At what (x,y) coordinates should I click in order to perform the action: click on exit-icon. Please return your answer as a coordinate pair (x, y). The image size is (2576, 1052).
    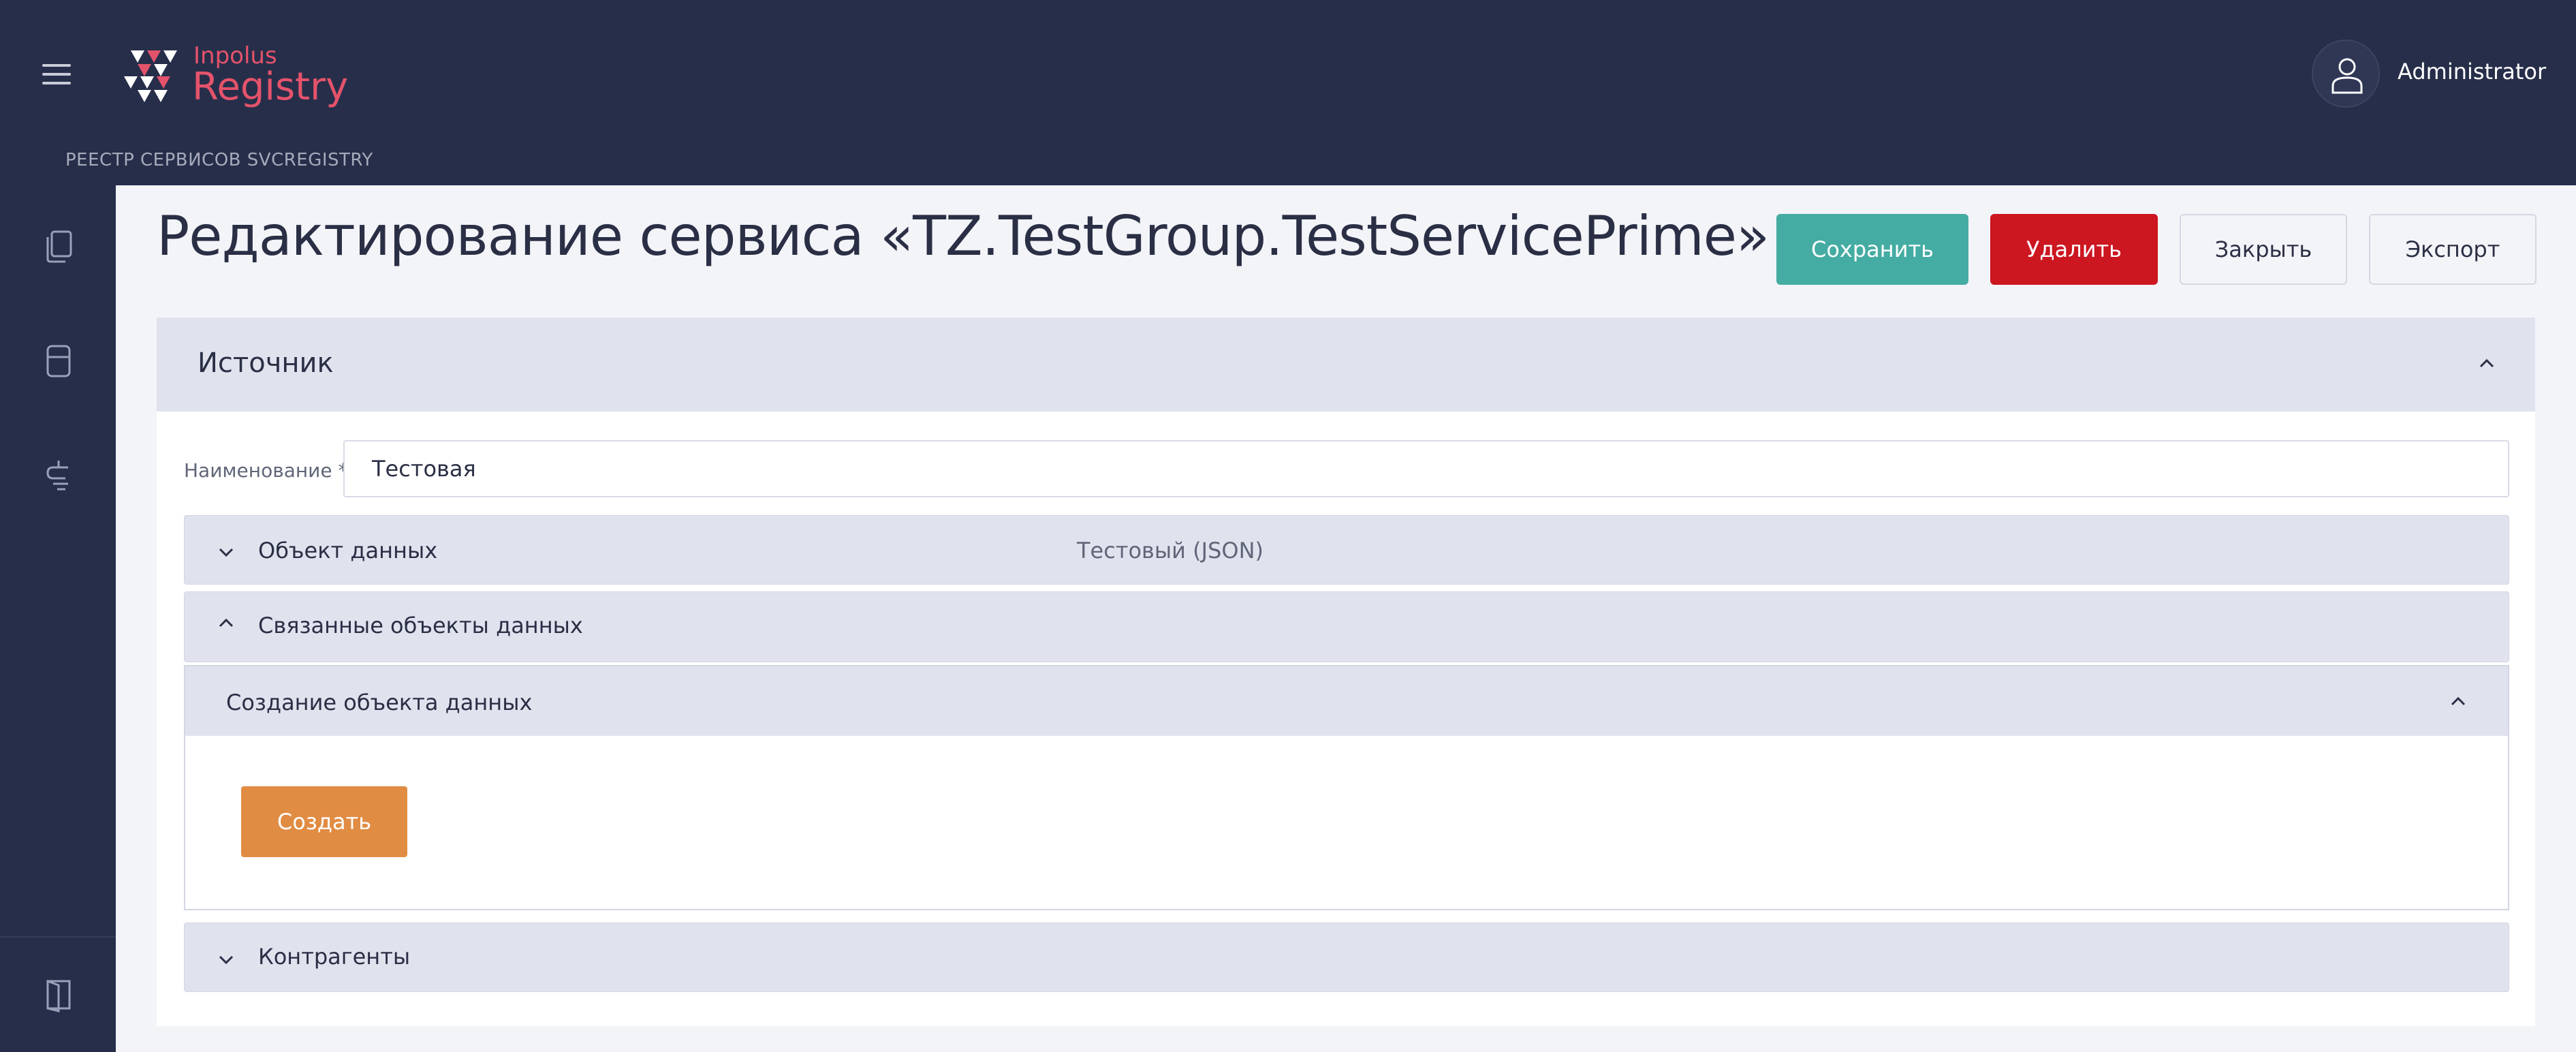
    Looking at the image, I should click on (58, 994).